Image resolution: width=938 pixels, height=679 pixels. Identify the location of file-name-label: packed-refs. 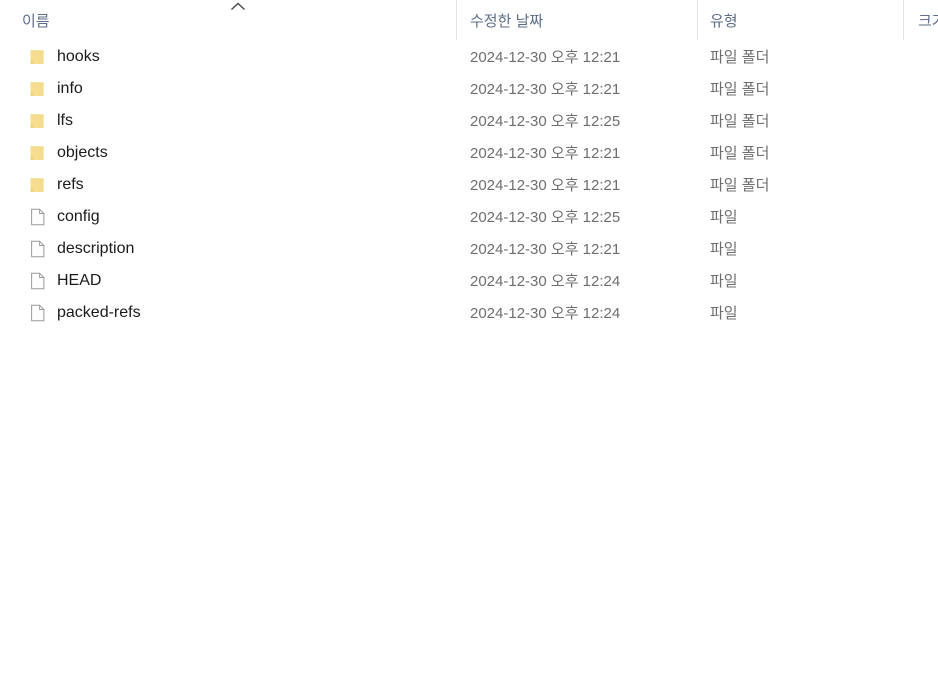
(99, 312).